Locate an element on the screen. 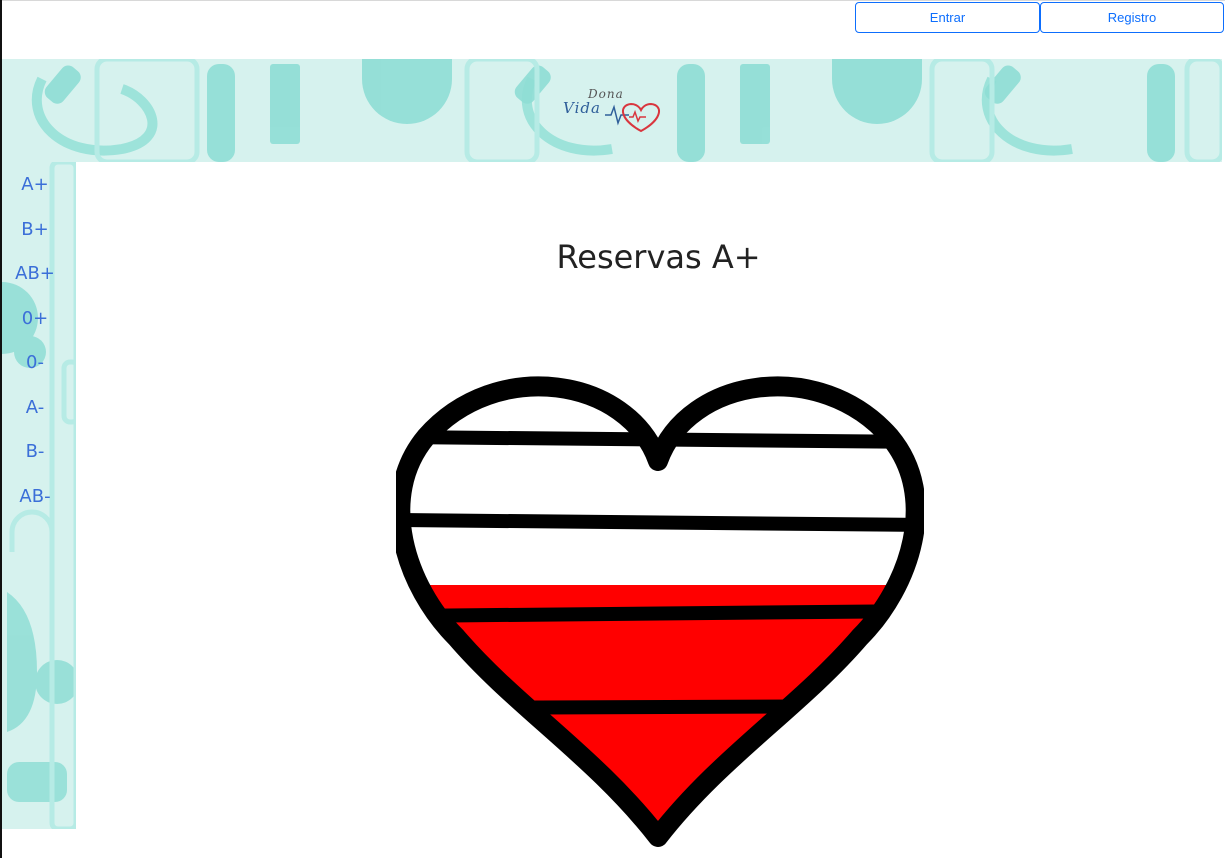  top-navbar: Entrar Registro is located at coordinates (613, 29).